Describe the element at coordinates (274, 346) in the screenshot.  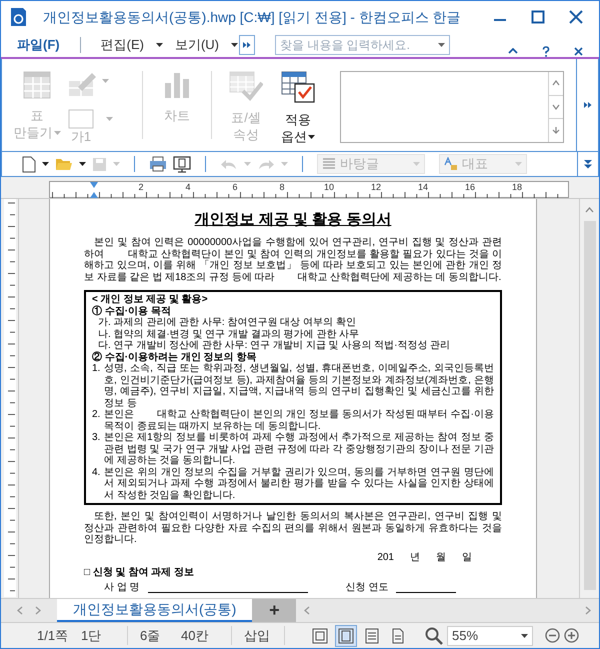
I see `list-item: 다. 연구 개발비 정산에 관한 사무: 연구 개발비 지급 및 사용의 적법·적정성 관리` at that location.